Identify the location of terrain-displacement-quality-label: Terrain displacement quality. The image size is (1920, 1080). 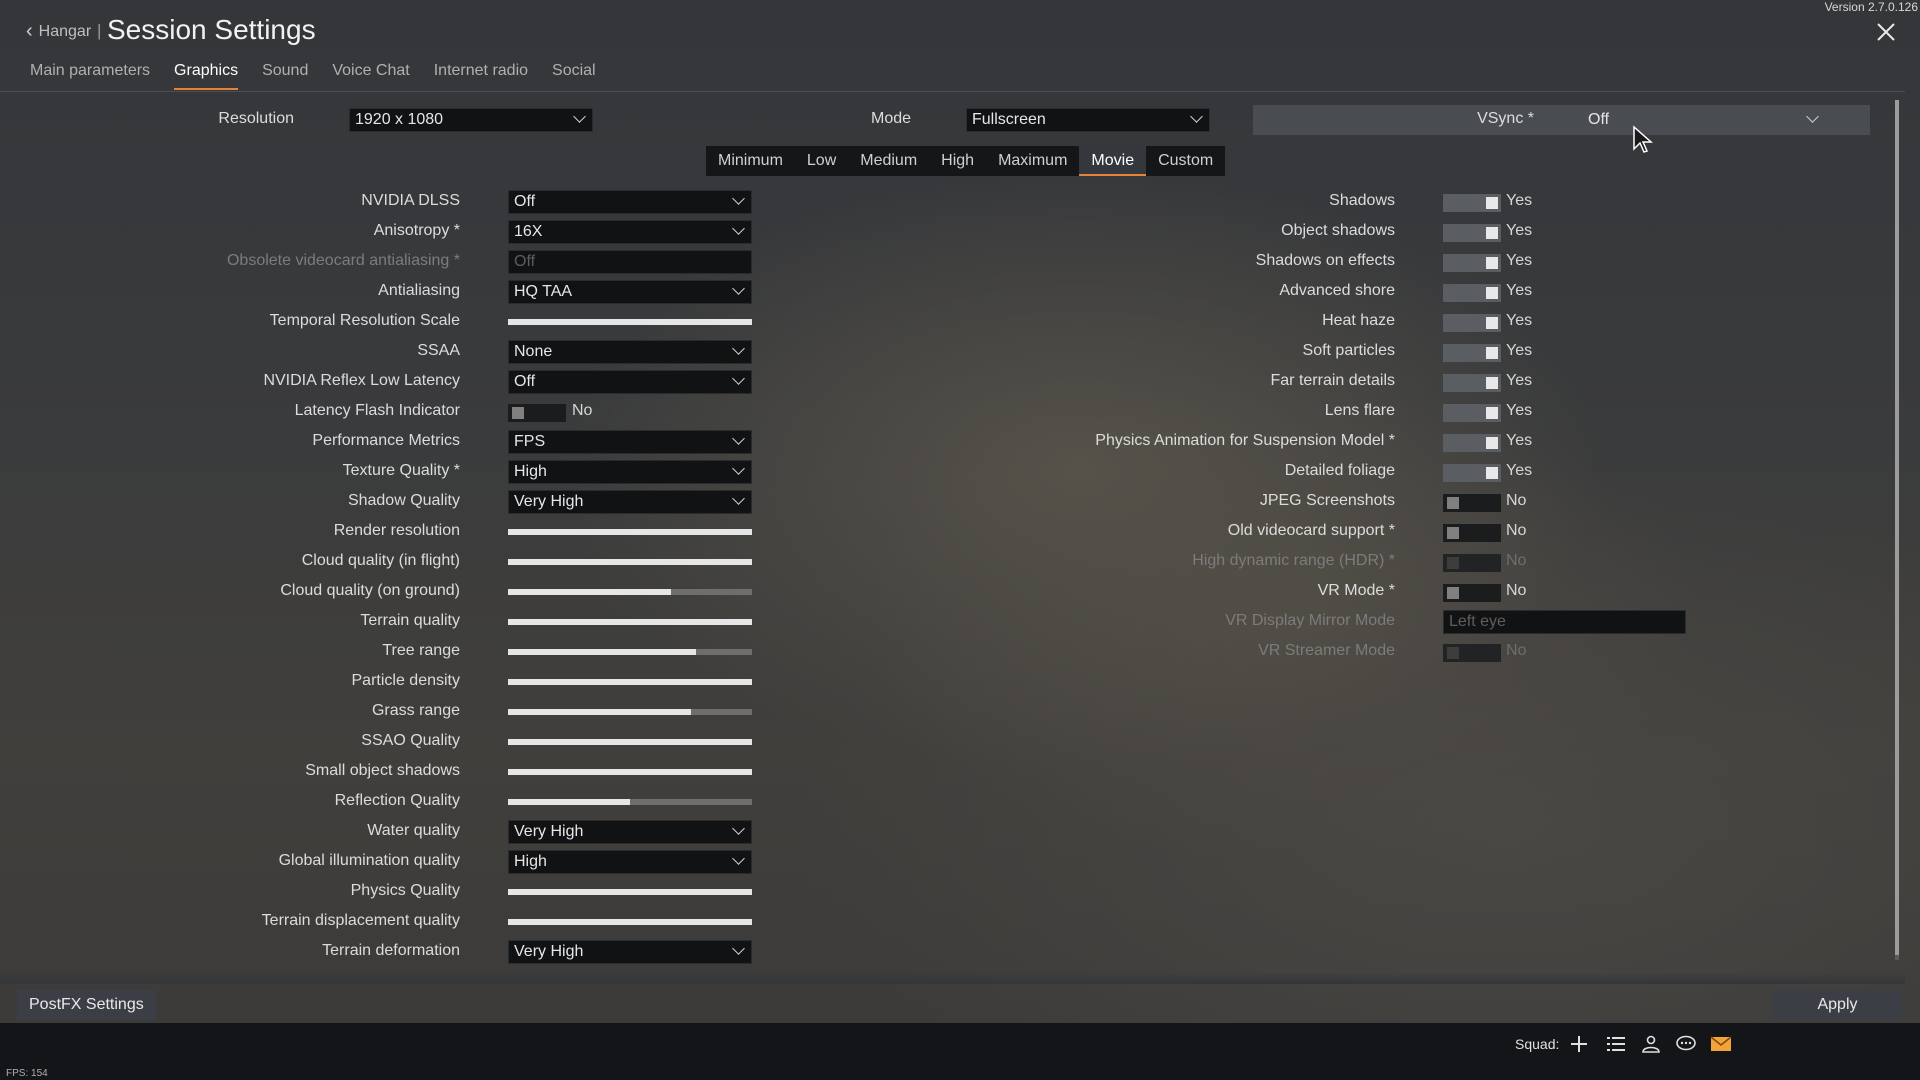
(360, 920).